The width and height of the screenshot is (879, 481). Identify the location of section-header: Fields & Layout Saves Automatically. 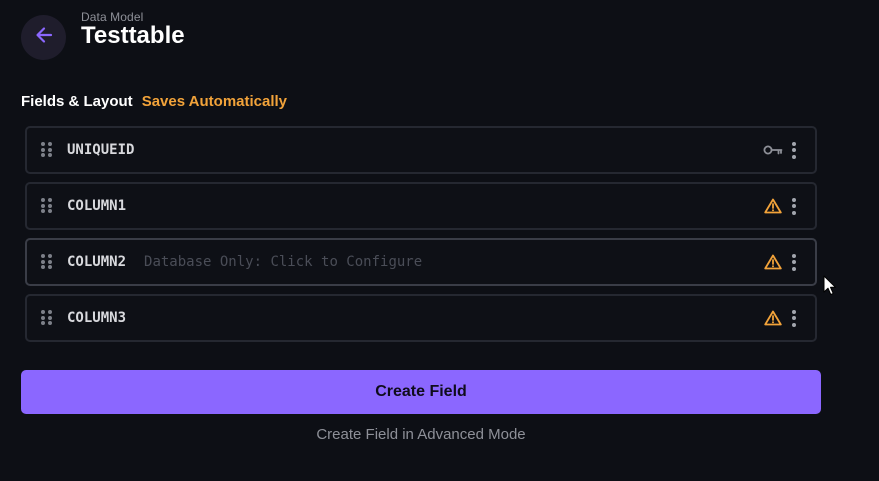
(154, 101).